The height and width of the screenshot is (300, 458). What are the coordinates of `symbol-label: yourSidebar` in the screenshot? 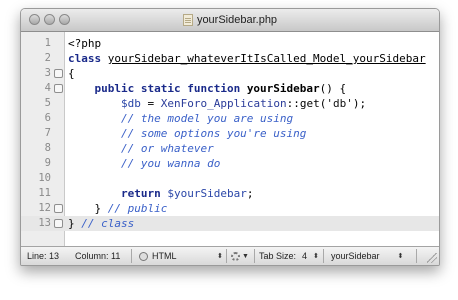 It's located at (355, 256).